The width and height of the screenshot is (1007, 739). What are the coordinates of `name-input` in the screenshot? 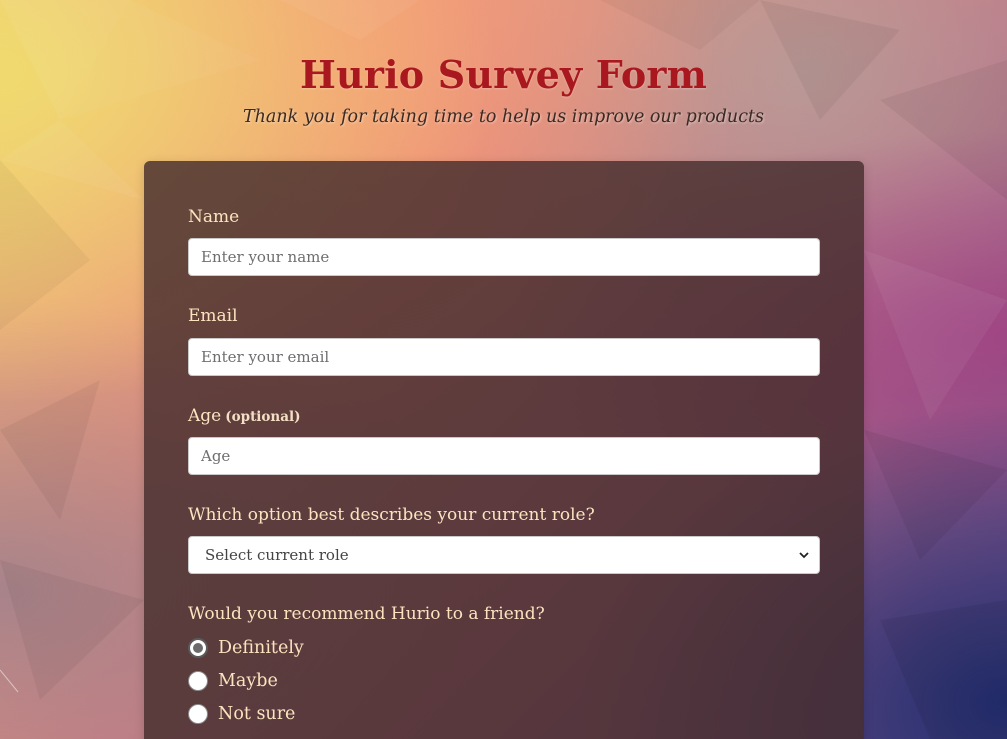 It's located at (504, 257).